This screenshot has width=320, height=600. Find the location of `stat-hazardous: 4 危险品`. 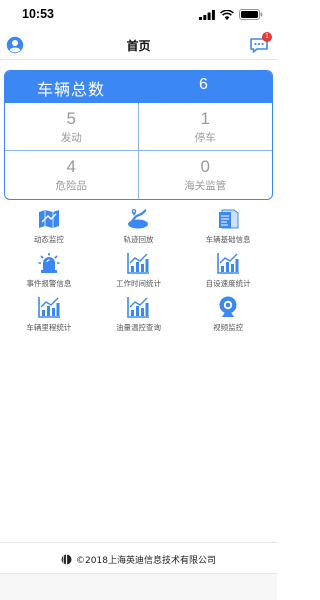

stat-hazardous: 4 危险品 is located at coordinates (72, 175).